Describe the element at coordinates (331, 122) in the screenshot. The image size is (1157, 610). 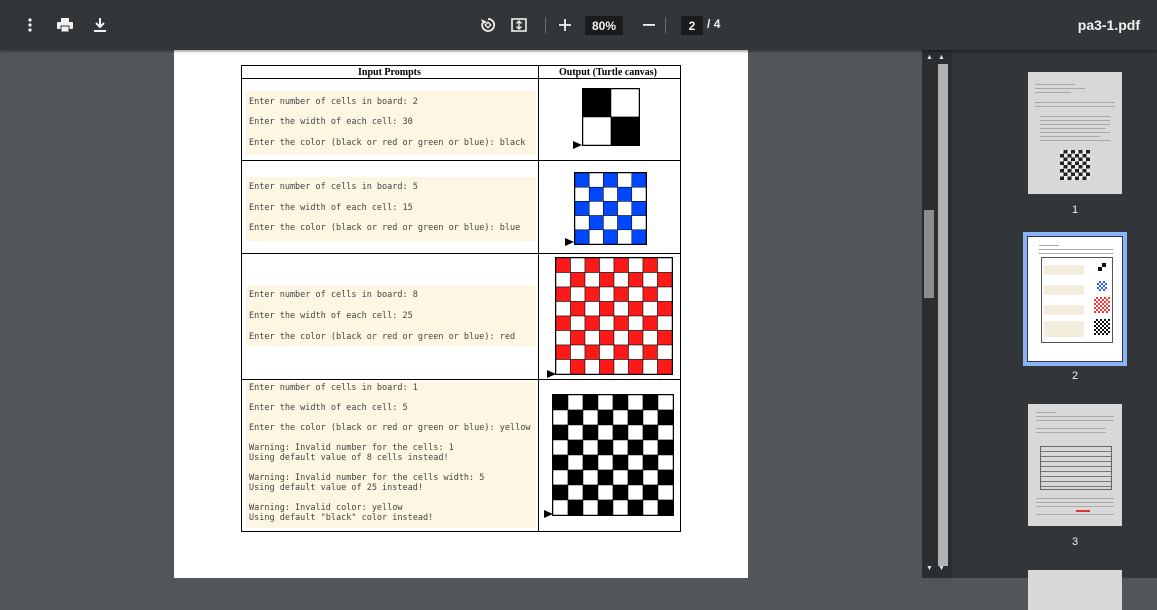
I see `prompt-line: Enter the width of each cell: 30` at that location.